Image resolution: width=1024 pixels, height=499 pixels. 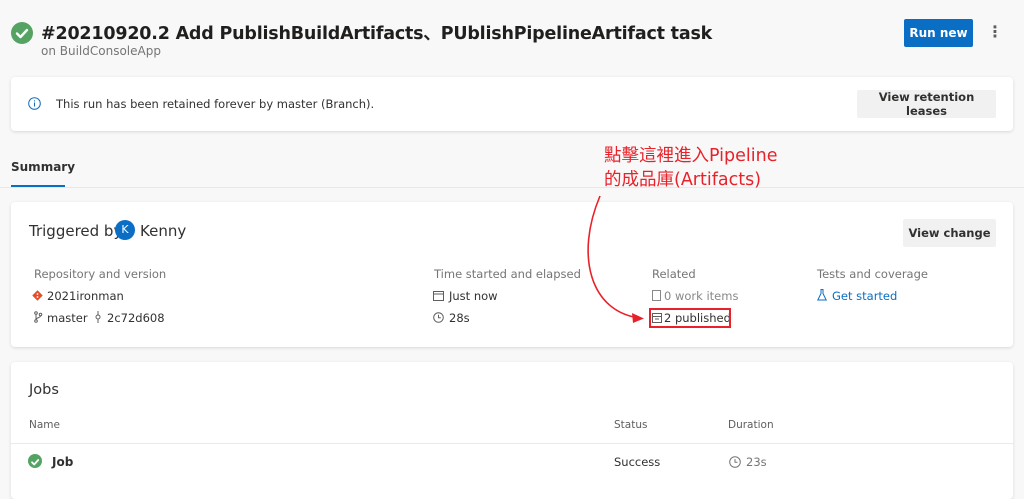 What do you see at coordinates (656, 295) in the screenshot?
I see `work-item-icon` at bounding box center [656, 295].